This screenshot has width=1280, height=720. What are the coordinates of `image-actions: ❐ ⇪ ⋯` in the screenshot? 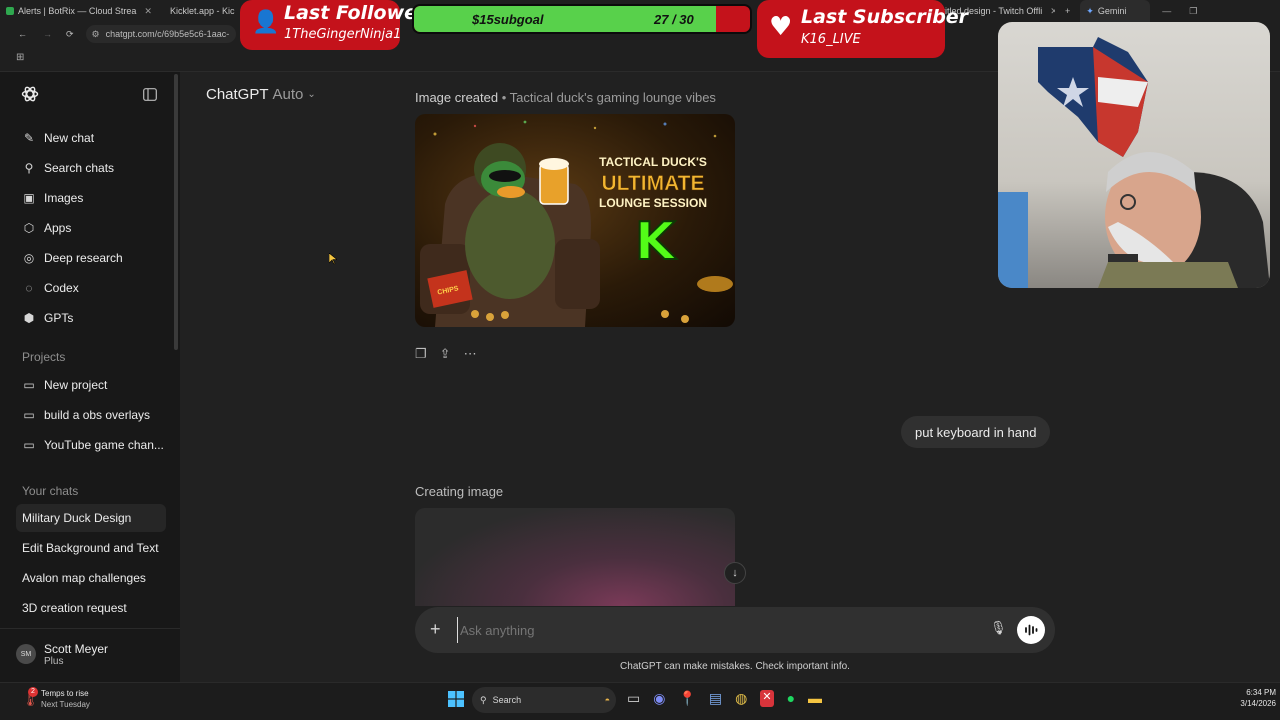 It's located at (446, 354).